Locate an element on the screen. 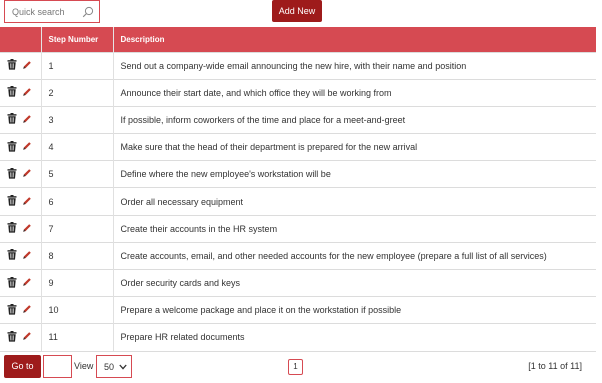  table-row: 11 Prepare HR related documents is located at coordinates (298, 337).